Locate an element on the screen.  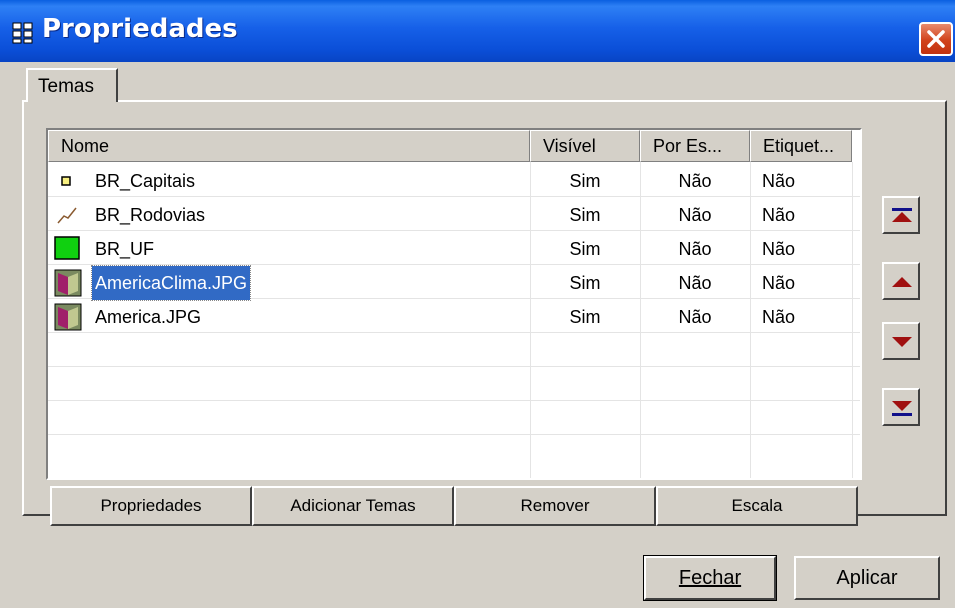
point-layer-icon is located at coordinates (66, 181).